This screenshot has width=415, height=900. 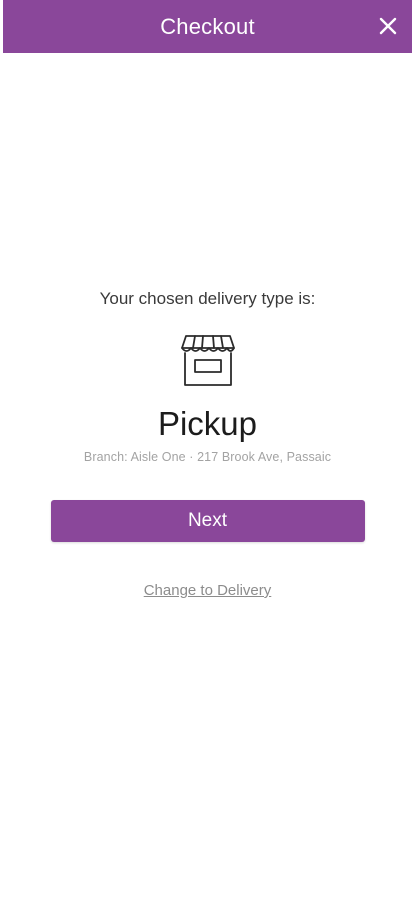 I want to click on delivery-prompt: Your chosen delivery type is:, so click(x=207, y=298).